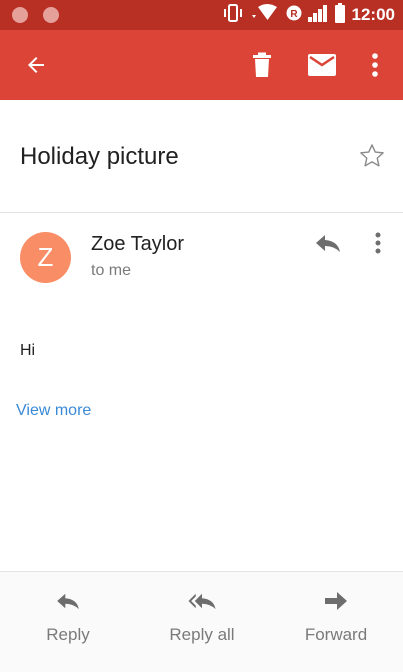  Describe the element at coordinates (372, 158) in the screenshot. I see `star-outline-icon` at that location.